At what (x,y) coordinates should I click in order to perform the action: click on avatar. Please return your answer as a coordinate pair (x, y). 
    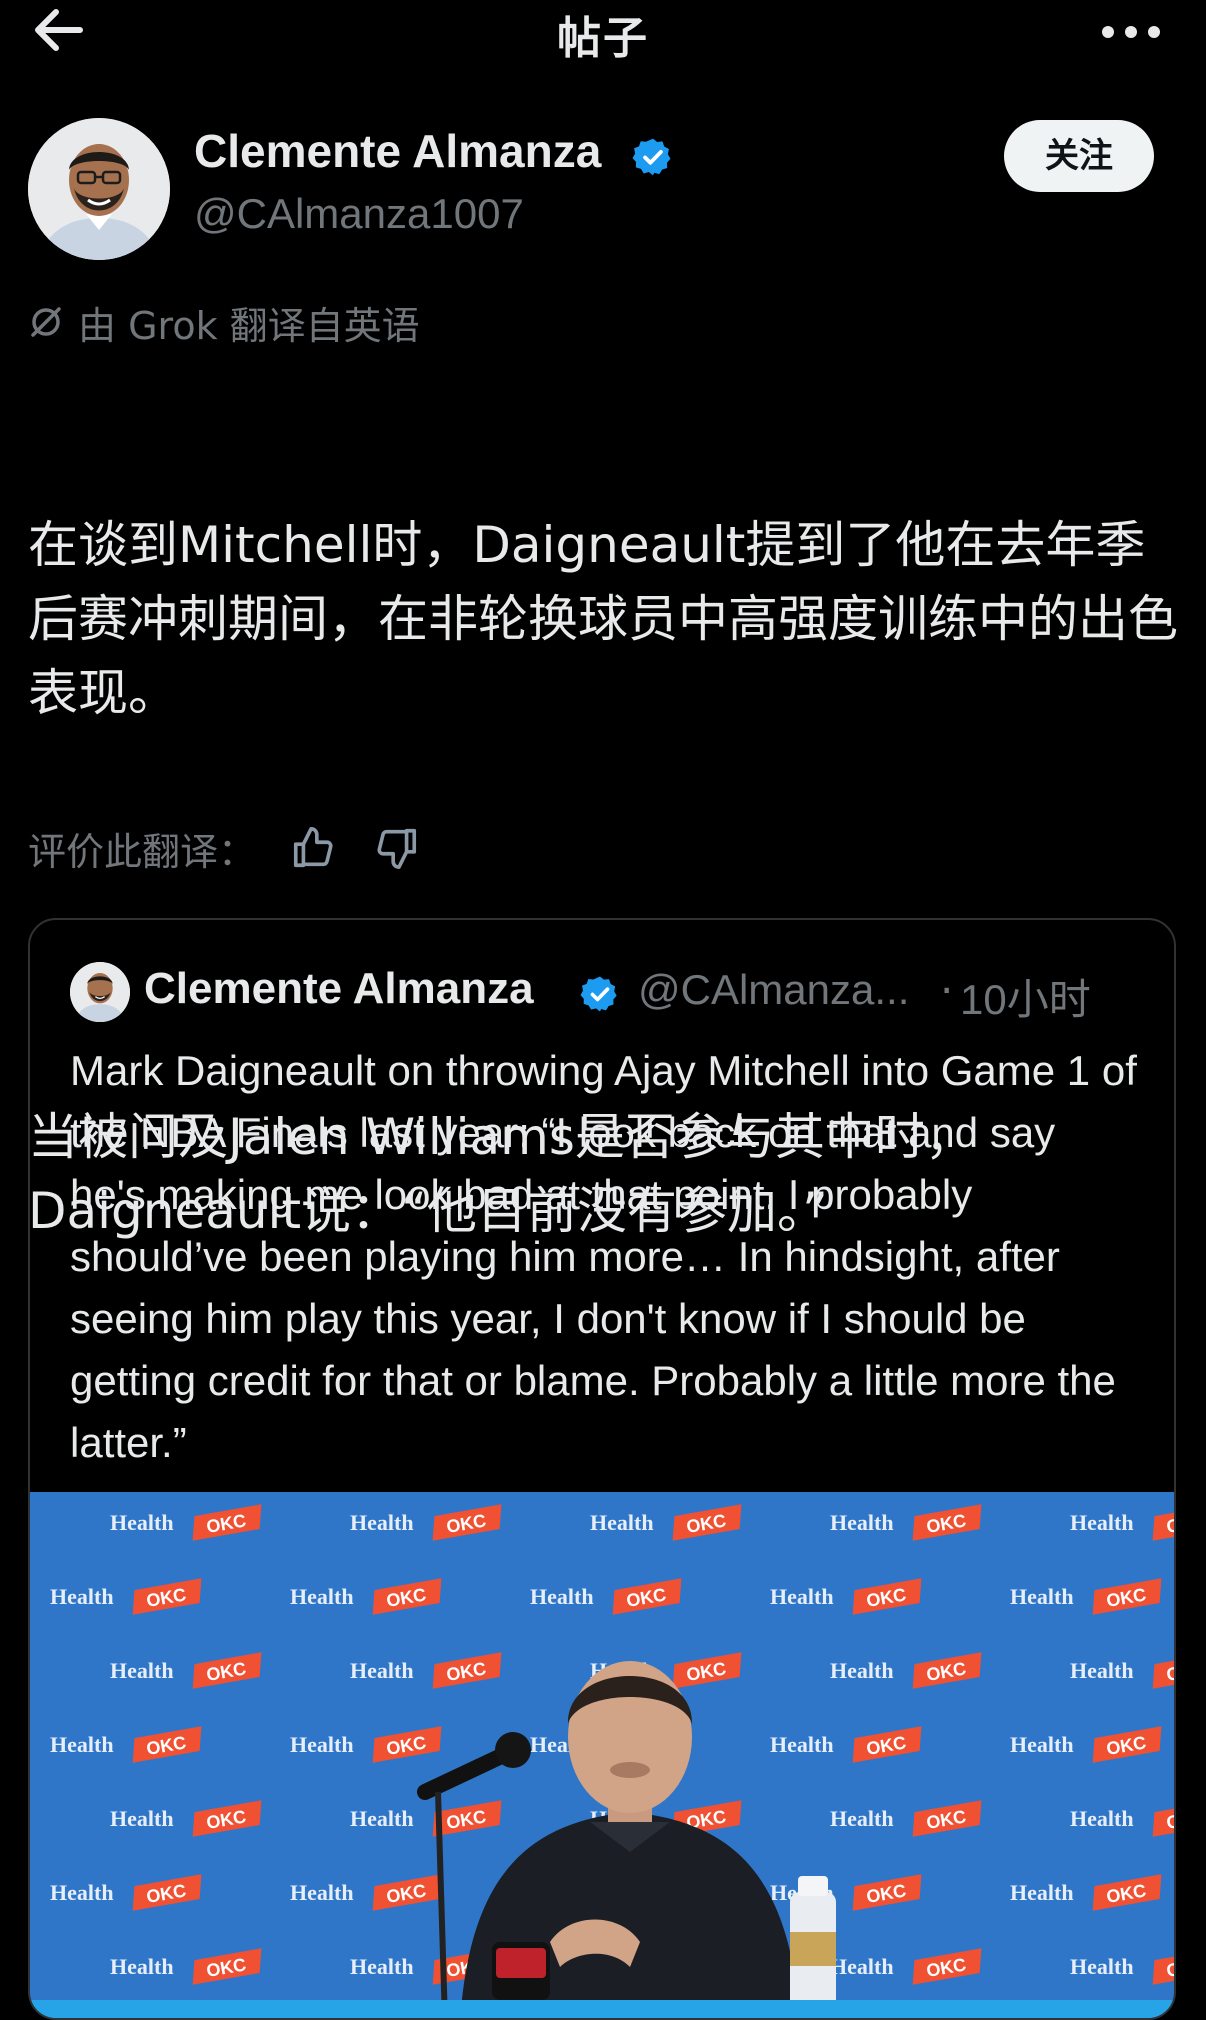
    Looking at the image, I should click on (99, 189).